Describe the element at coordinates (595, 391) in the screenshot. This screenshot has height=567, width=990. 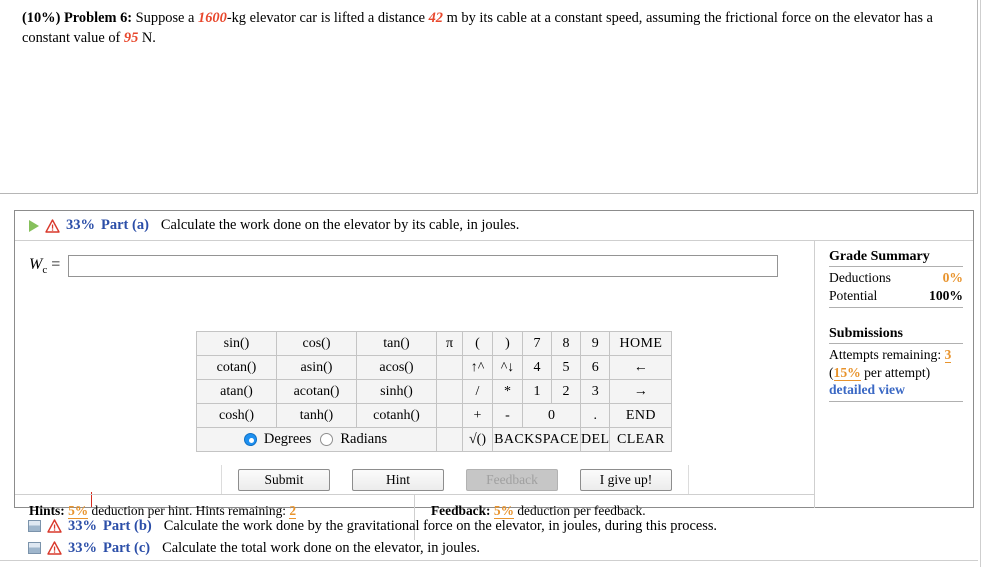
I see `keypad-key-3: 3` at that location.